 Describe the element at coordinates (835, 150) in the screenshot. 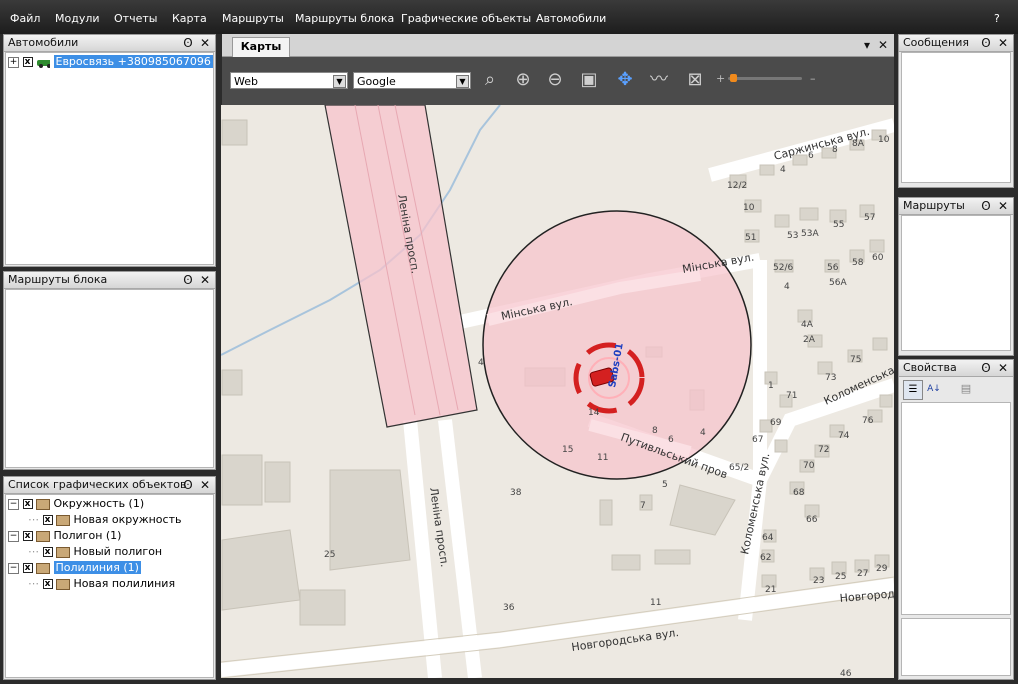

I see `house-number: 8` at that location.